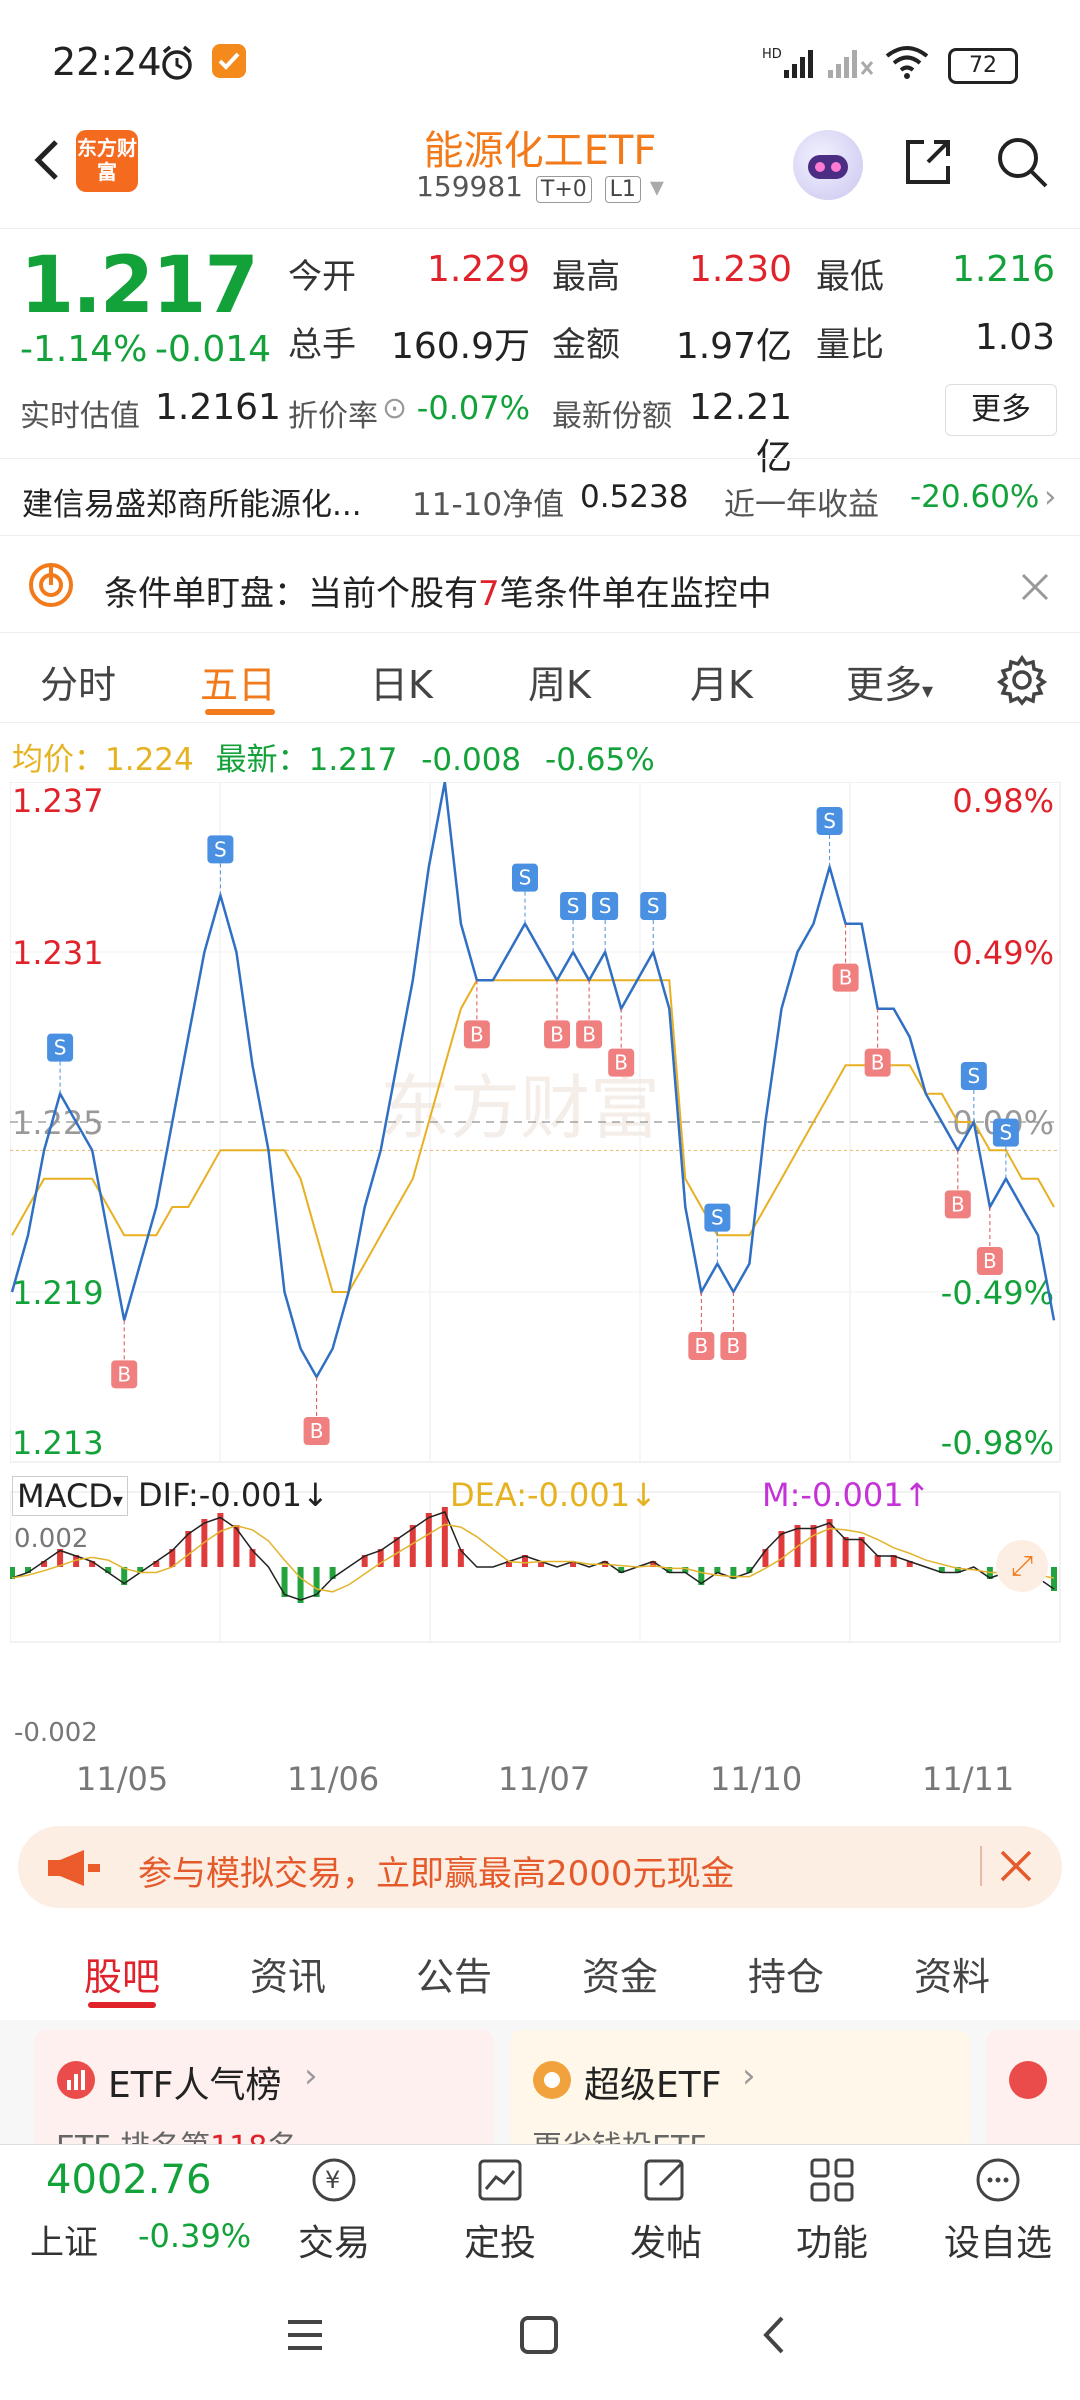 The image size is (1080, 2400). What do you see at coordinates (394, 408) in the screenshot?
I see `info-icon: ⊙` at bounding box center [394, 408].